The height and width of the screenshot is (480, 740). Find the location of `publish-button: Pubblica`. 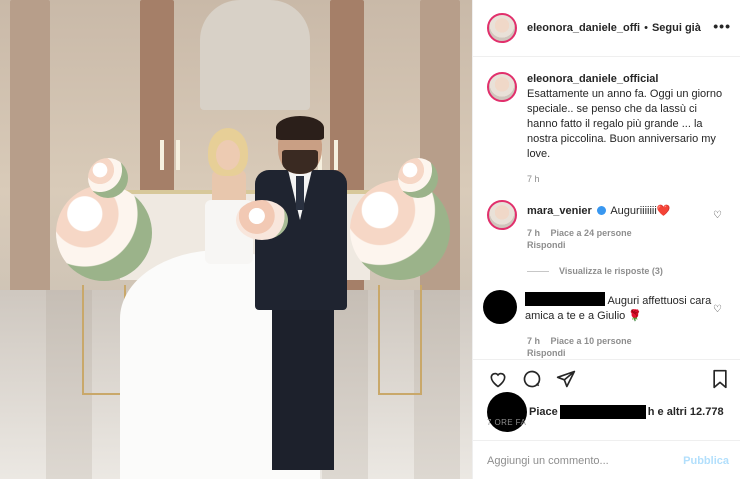

publish-button: Pubblica is located at coordinates (706, 461).